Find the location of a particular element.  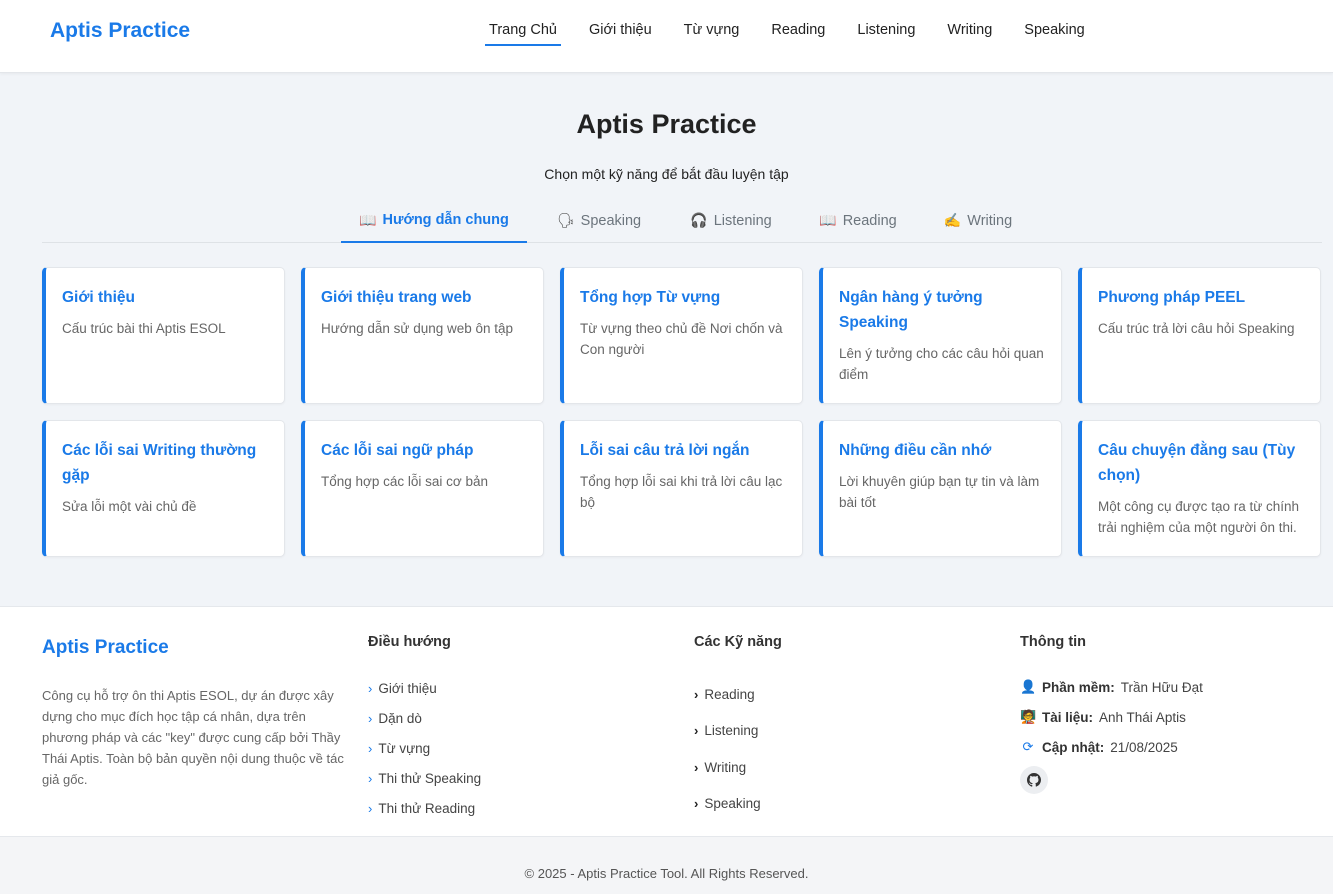

tab-reading: 📖 Reading is located at coordinates (858, 220).